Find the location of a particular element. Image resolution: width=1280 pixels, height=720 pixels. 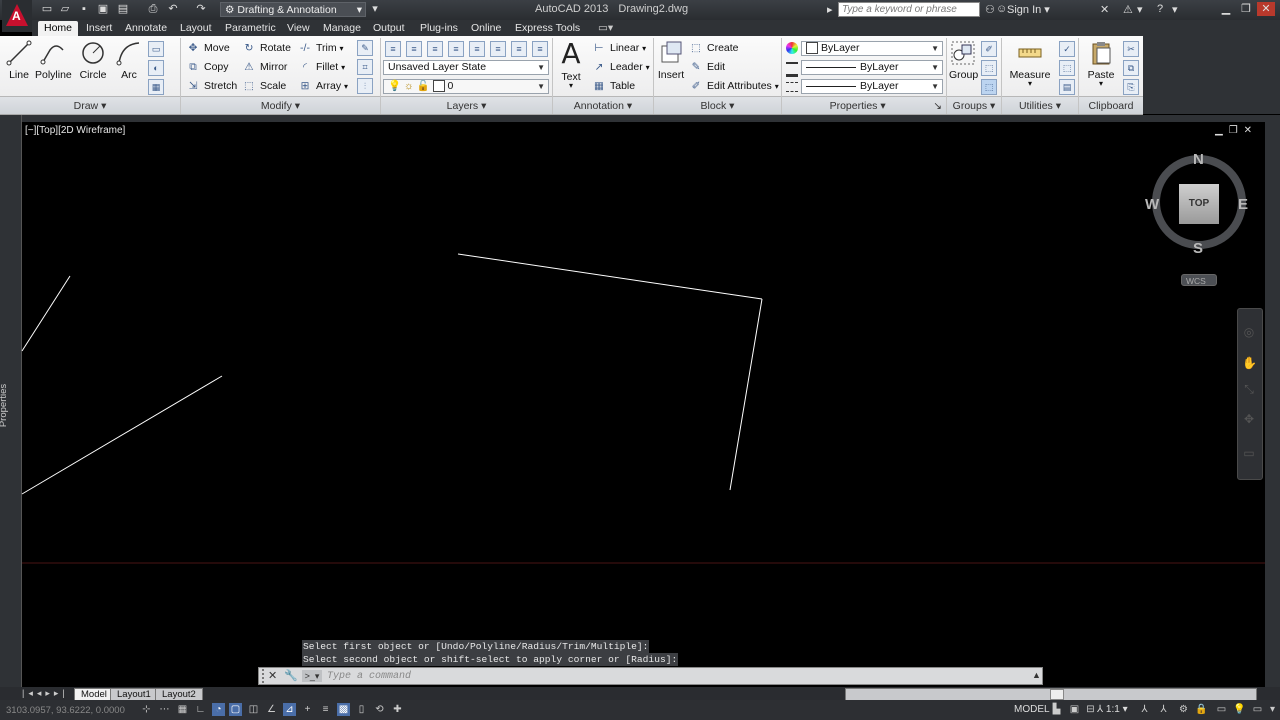

horizontal-scrollbar-thumb is located at coordinates (1057, 694).